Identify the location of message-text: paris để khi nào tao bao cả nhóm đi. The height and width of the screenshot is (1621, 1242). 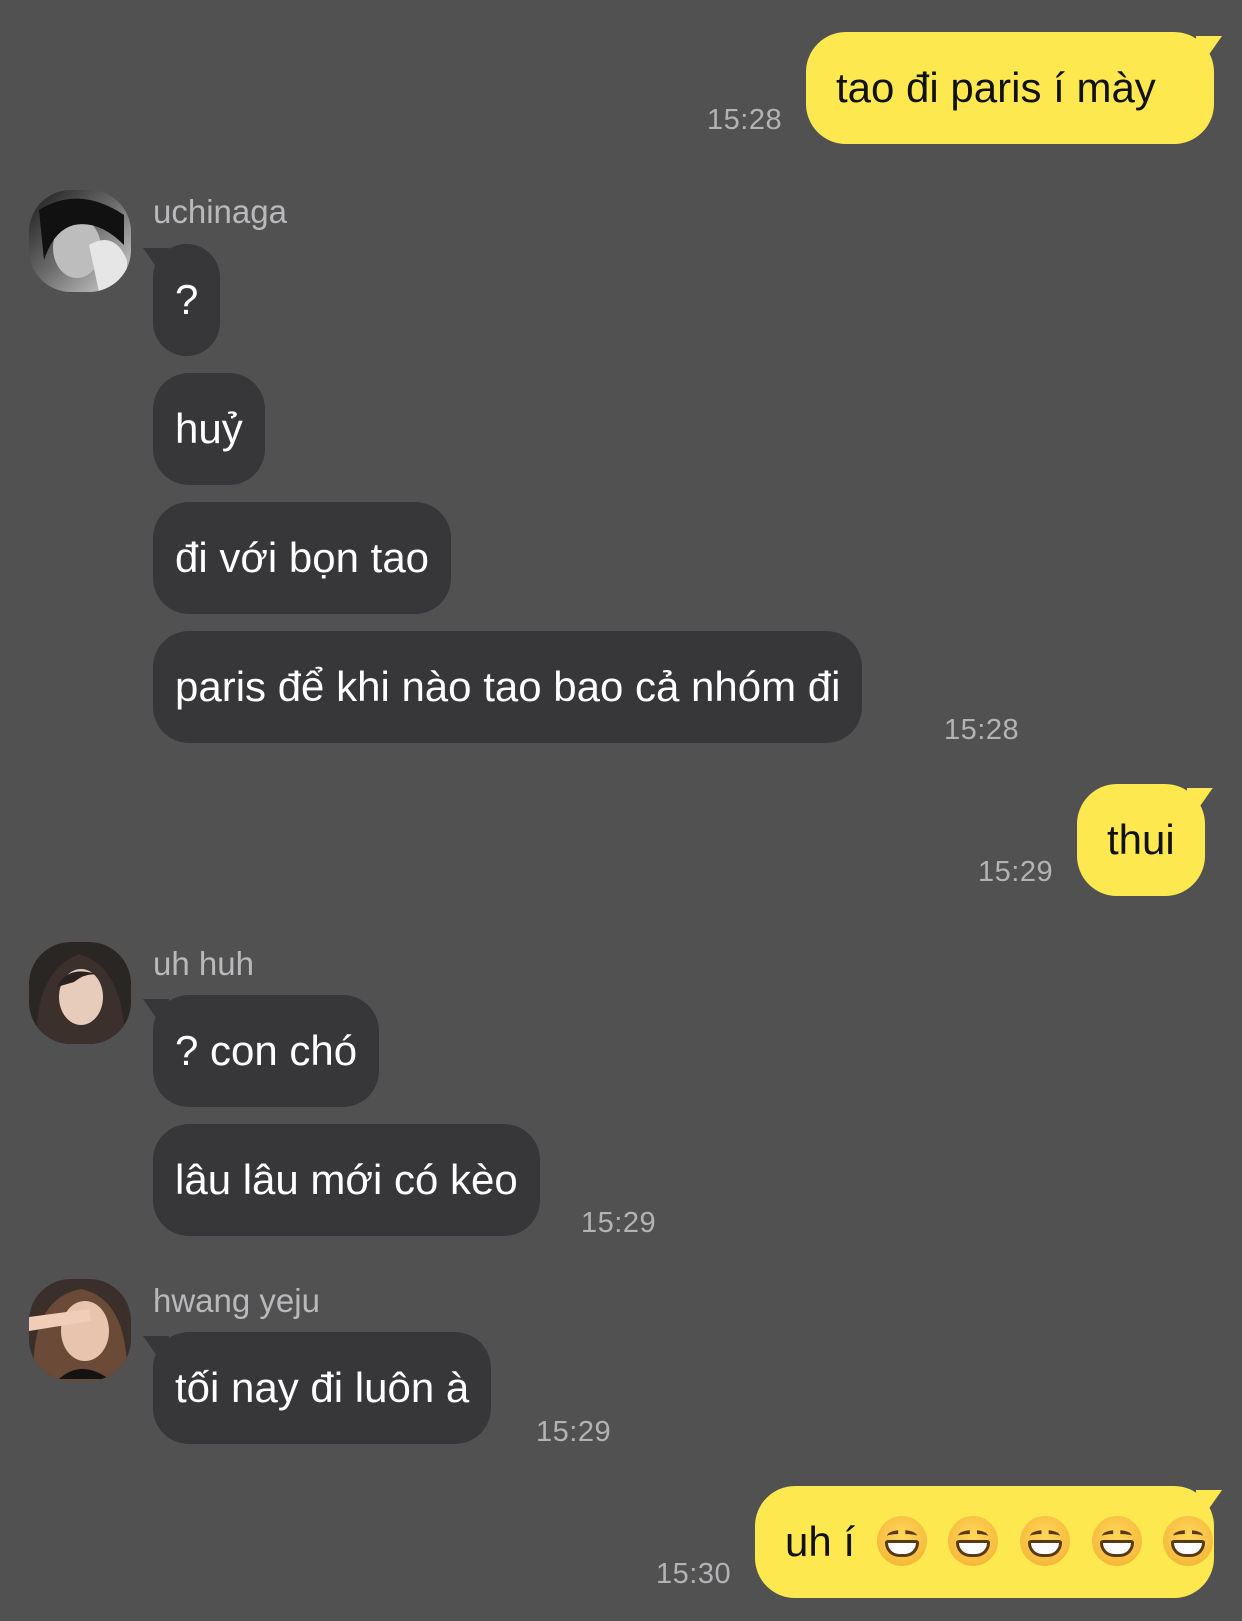
(508, 686).